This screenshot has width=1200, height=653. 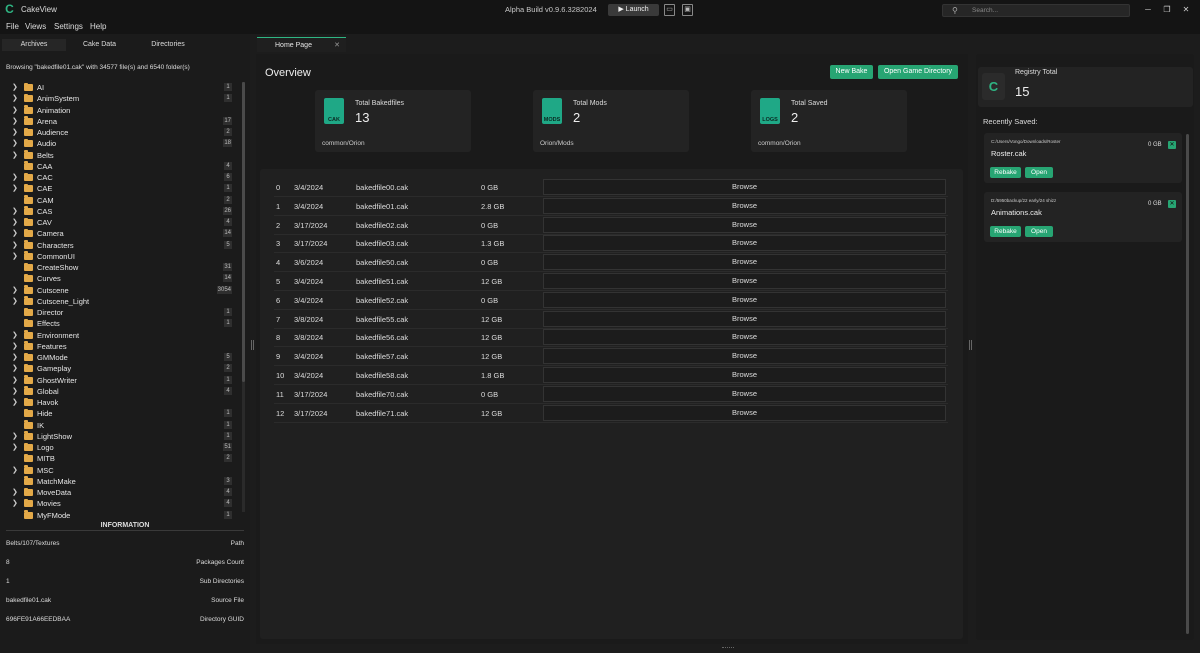 I want to click on tree-item: ❯ Global 4, so click(x=121, y=391).